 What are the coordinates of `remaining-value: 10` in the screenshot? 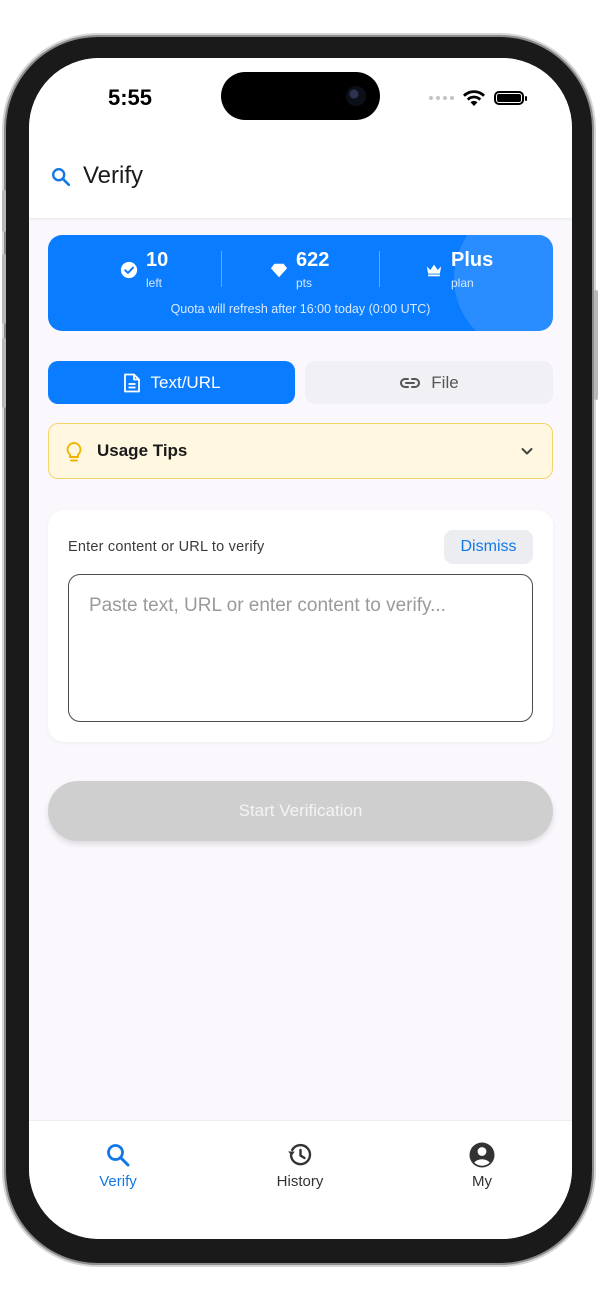 It's located at (157, 260).